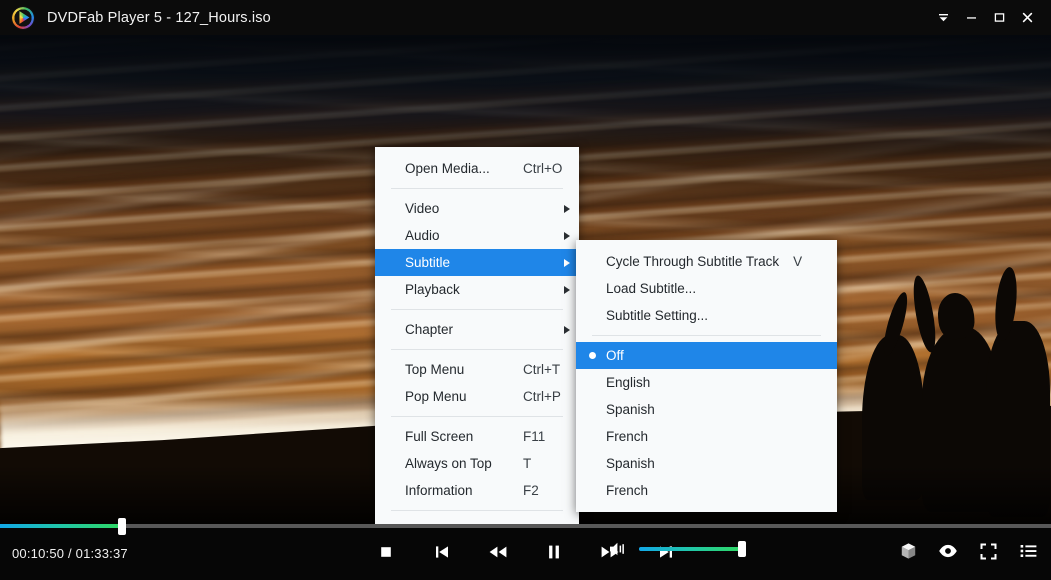 This screenshot has width=1051, height=580. What do you see at coordinates (477, 208) in the screenshot?
I see `menu-item-video: Video` at bounding box center [477, 208].